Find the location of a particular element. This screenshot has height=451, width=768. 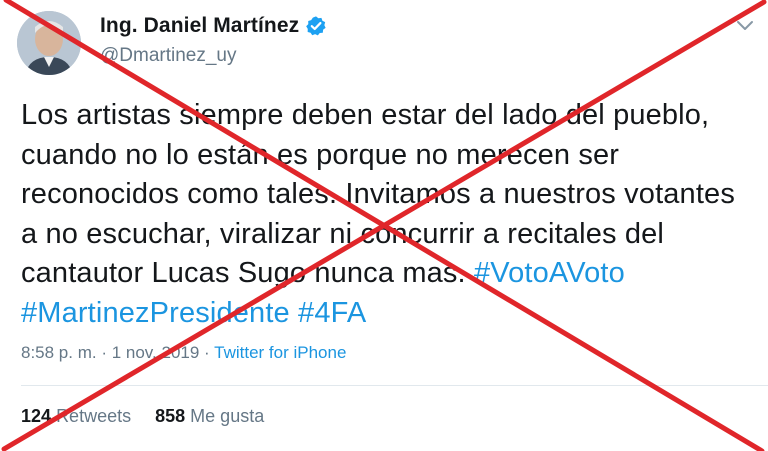

likes-label: Me gusta is located at coordinates (227, 416).